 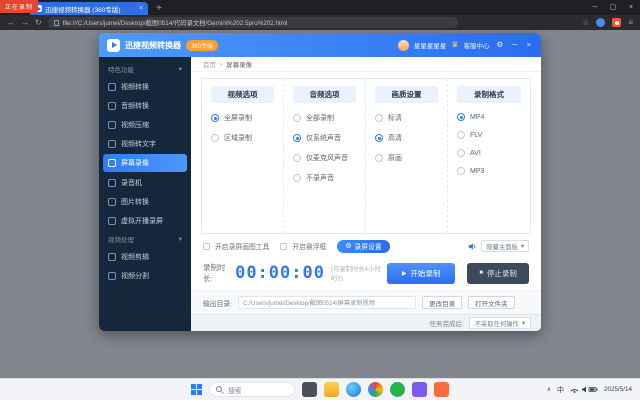 What do you see at coordinates (630, 22) in the screenshot?
I see `browser-menu-icon: ≡` at bounding box center [630, 22].